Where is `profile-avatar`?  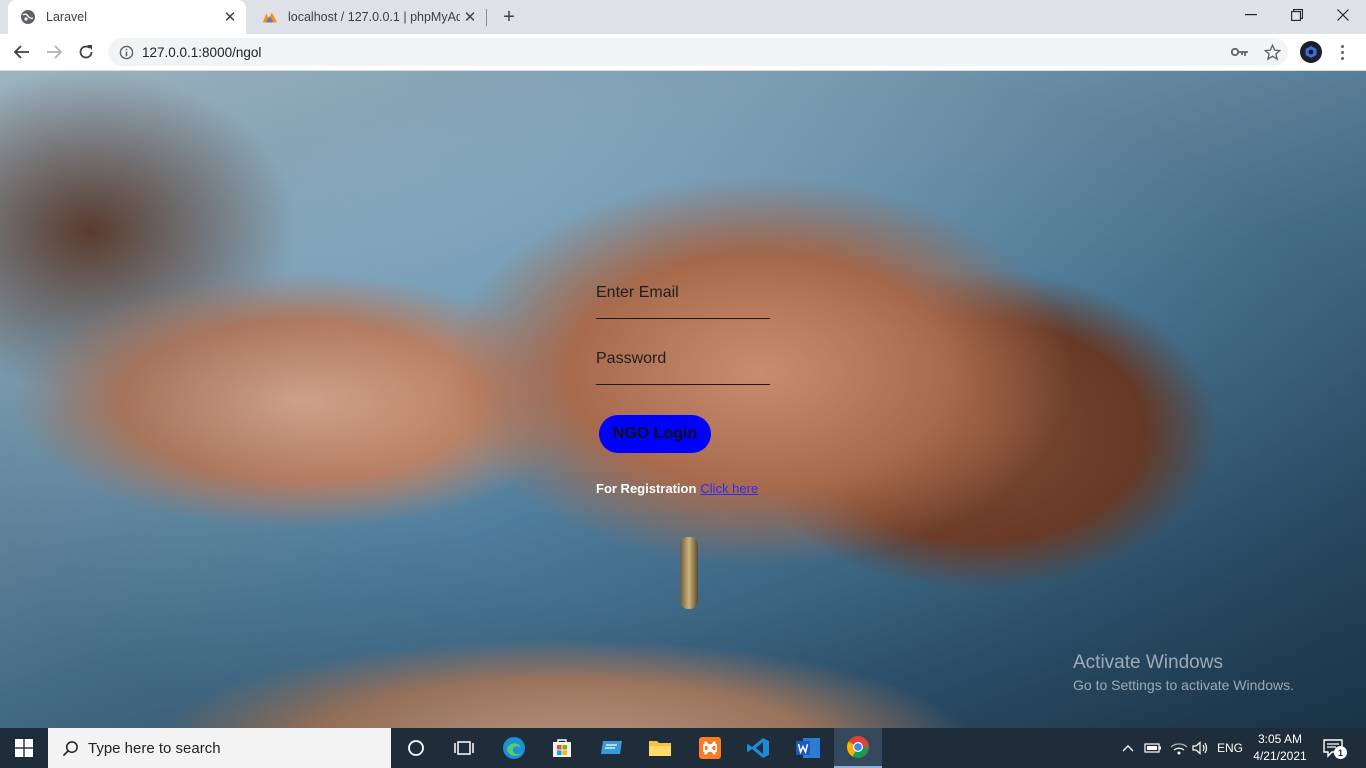 profile-avatar is located at coordinates (1311, 52).